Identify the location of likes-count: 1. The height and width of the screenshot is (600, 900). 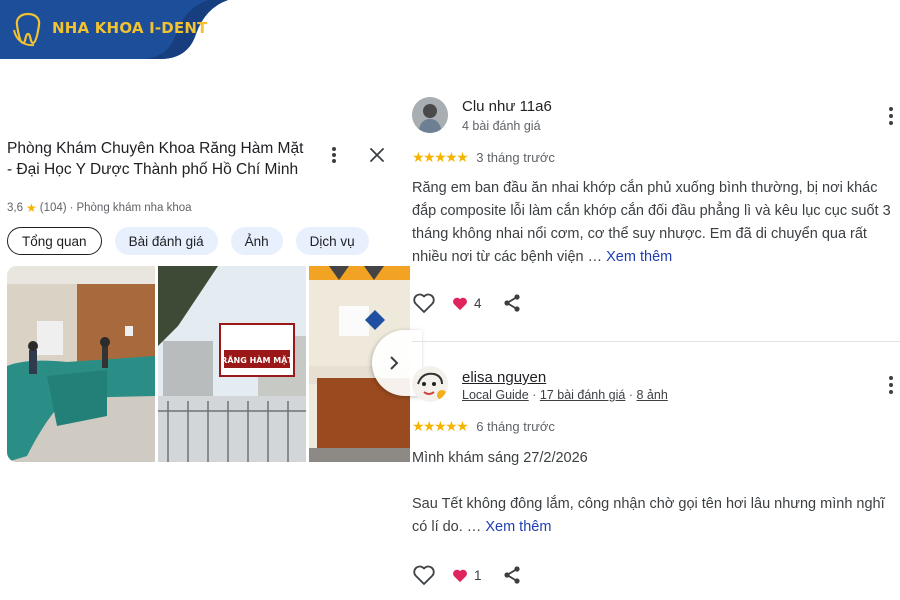
(478, 575).